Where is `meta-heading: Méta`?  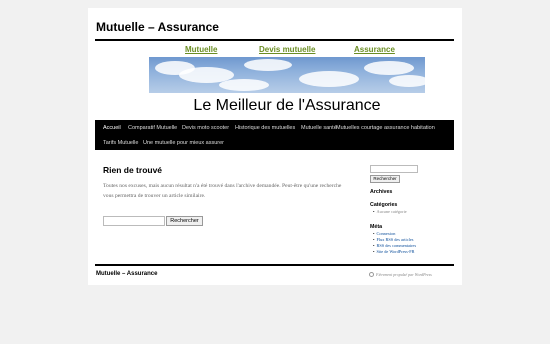
meta-heading: Méta is located at coordinates (376, 227).